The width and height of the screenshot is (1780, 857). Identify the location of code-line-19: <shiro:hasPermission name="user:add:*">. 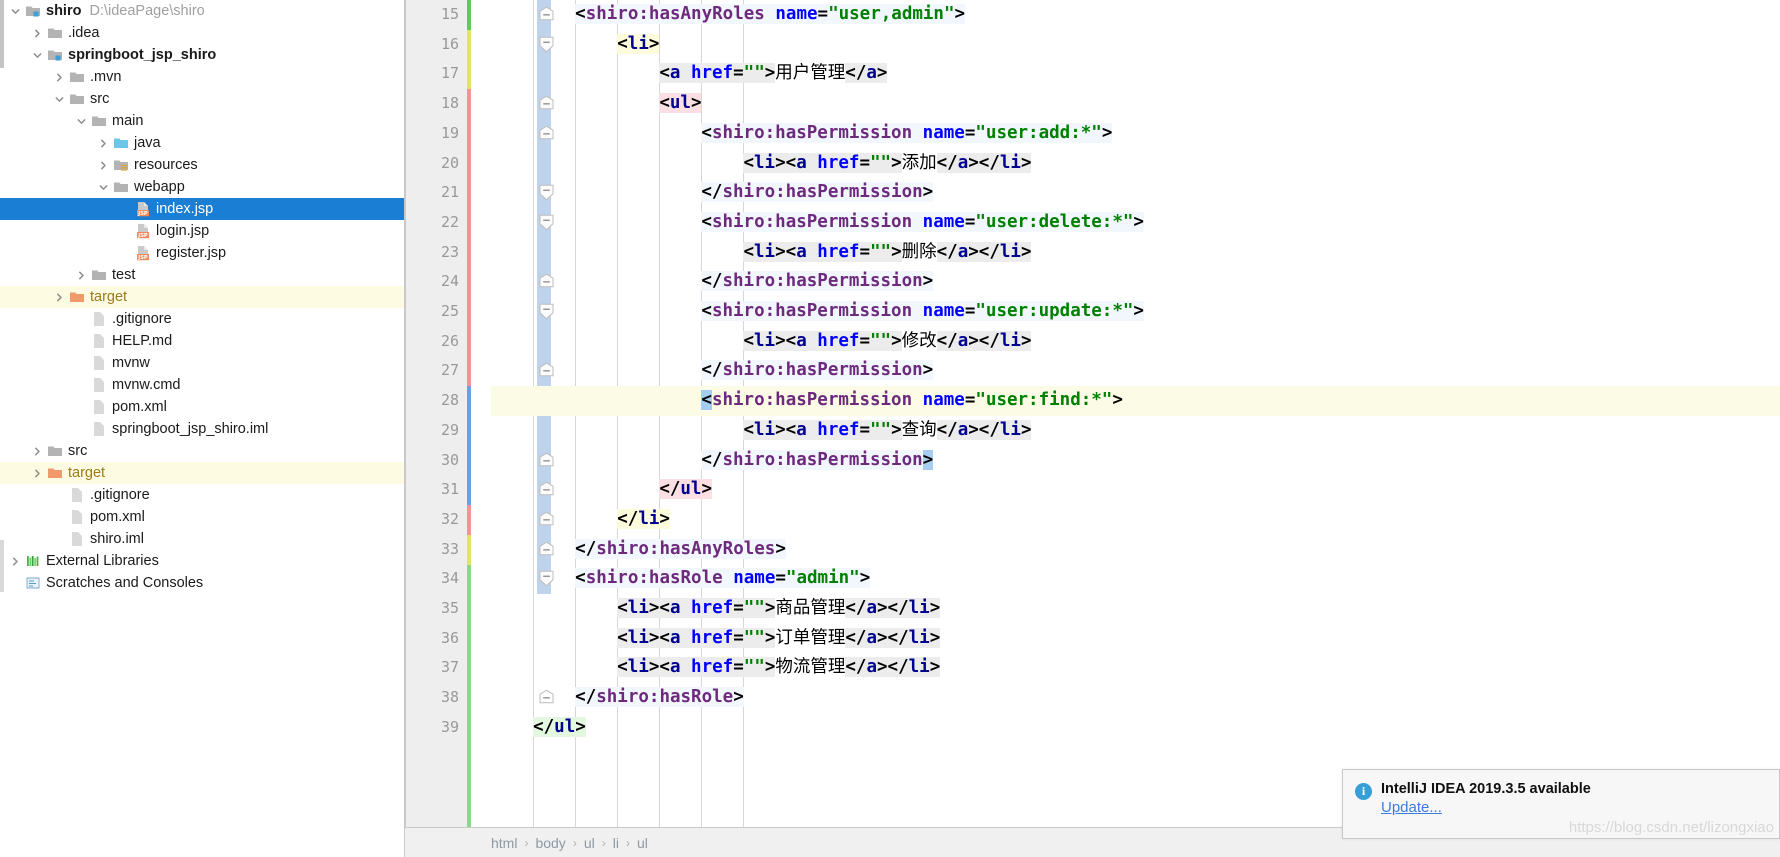
(1135, 134).